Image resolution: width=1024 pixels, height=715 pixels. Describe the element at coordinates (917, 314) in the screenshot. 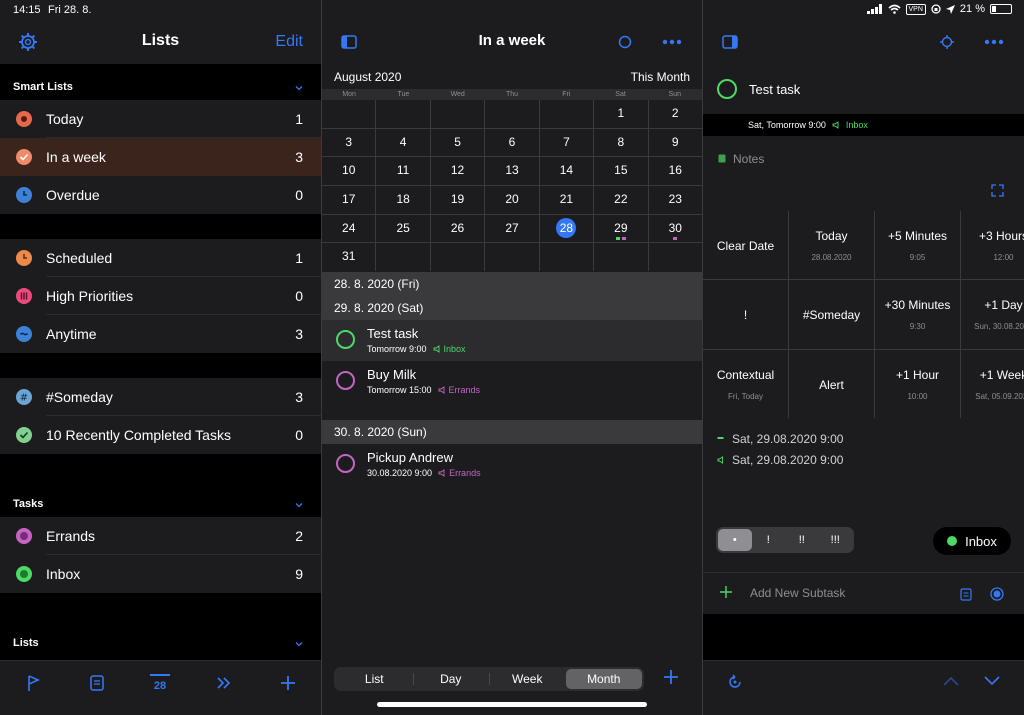

I see `quick-date-button: +30 Minutes 9:30` at that location.